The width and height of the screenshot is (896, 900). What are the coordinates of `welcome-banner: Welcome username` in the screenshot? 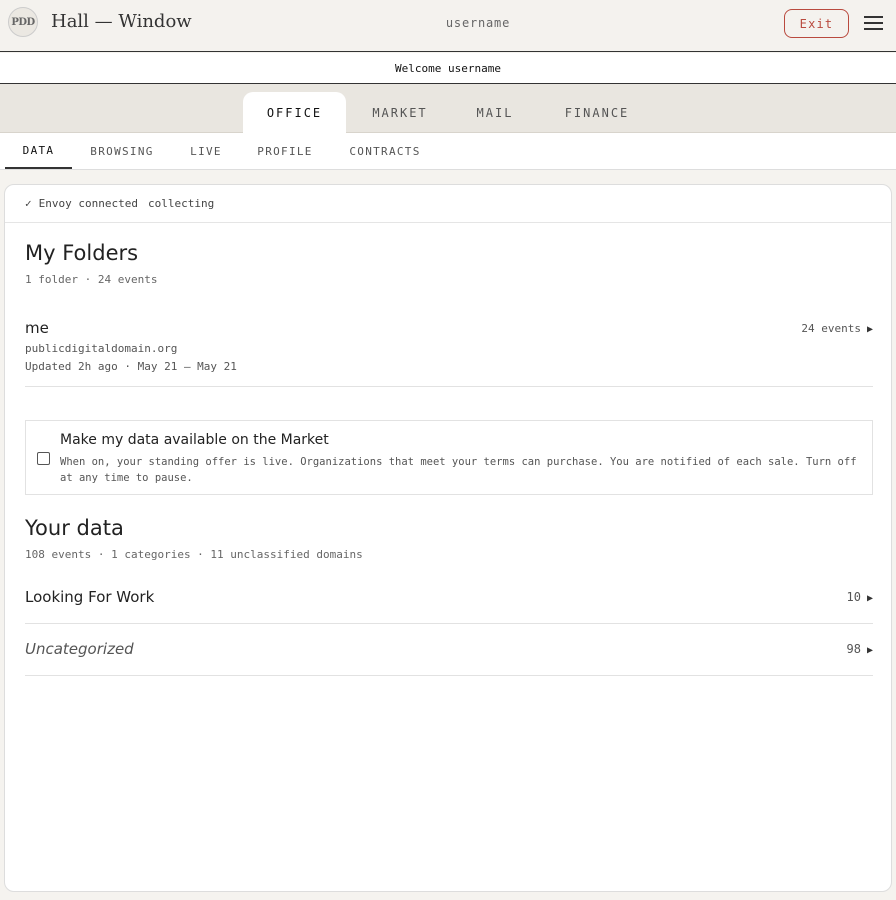 It's located at (448, 68).